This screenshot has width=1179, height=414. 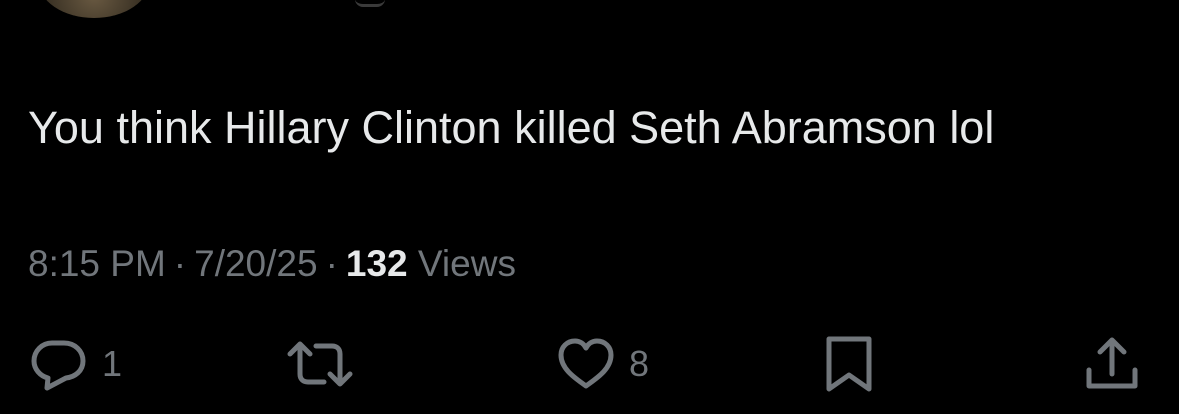 I want to click on avatar, so click(x=94, y=9).